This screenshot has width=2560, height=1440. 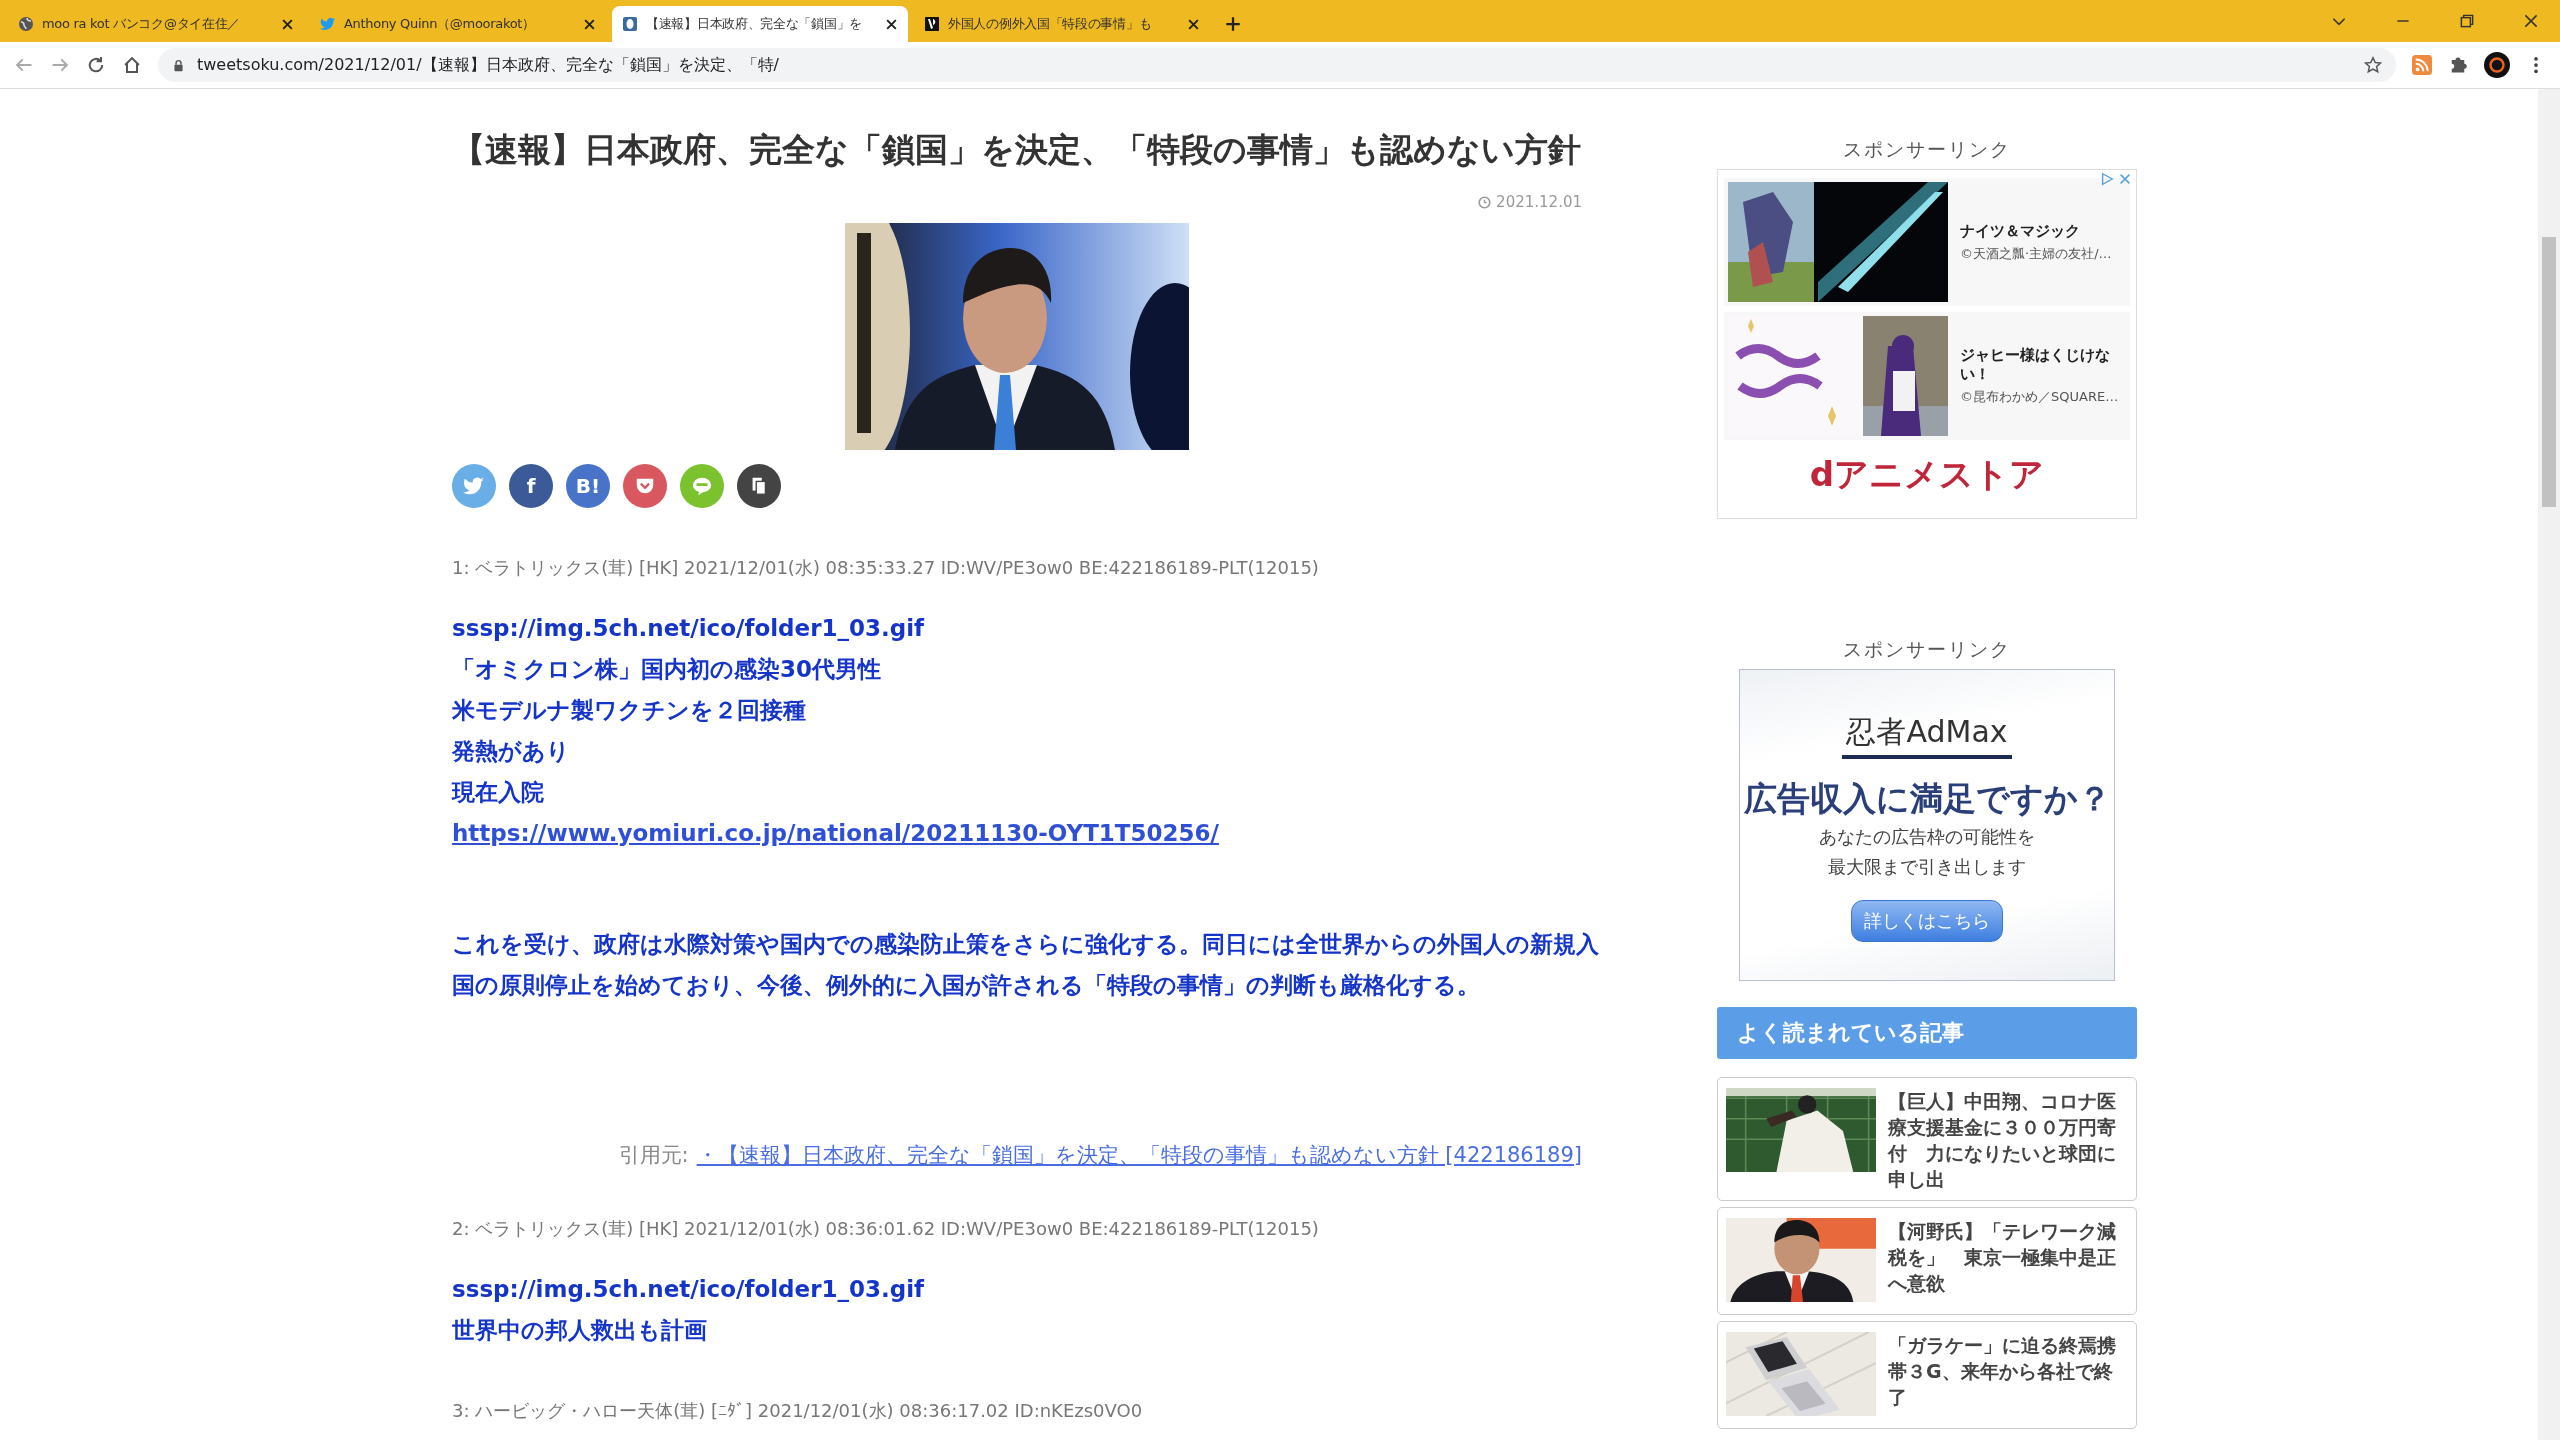 I want to click on browser-tab: 【速報】日本政府、完全な「鎖国」を, so click(x=760, y=24).